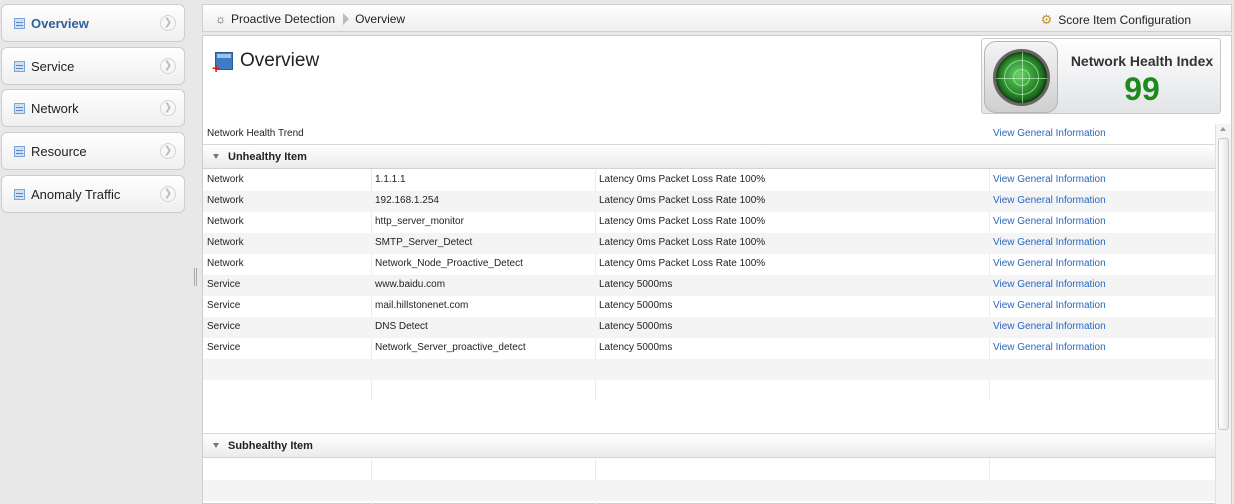  I want to click on cell-target: www.baidu.com, so click(410, 284).